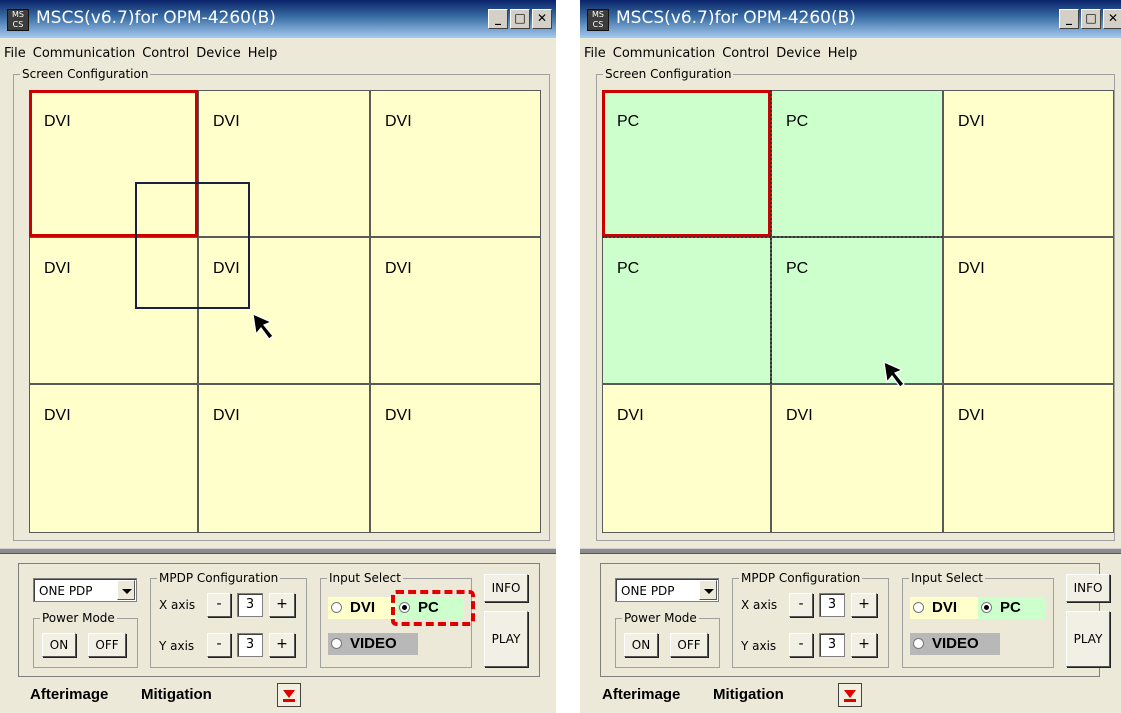 The height and width of the screenshot is (713, 1121). Describe the element at coordinates (736, 18) in the screenshot. I see `window-title: MSCS(v6.7)for OPM-4260(B)` at that location.